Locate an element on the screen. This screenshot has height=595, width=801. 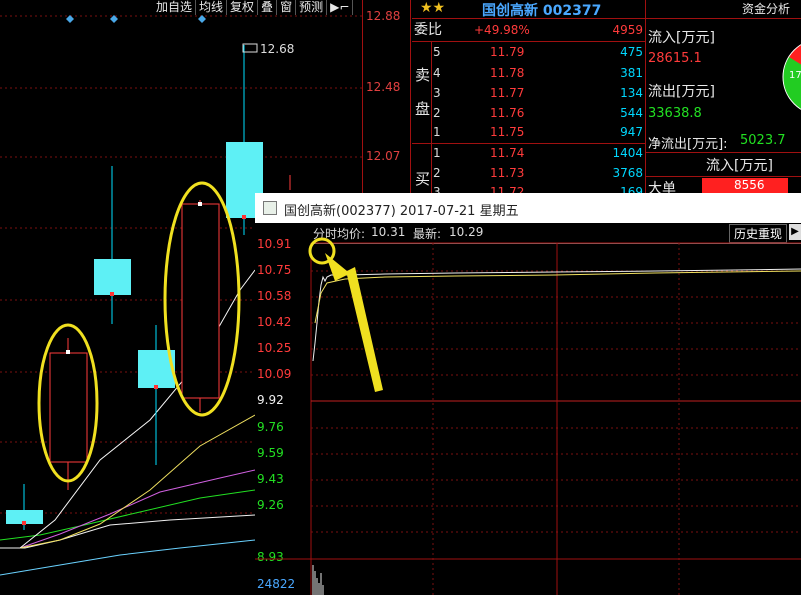
chart-toolbar: 加自选 均线 复权 叠 窗 预测 ▶⌐ is located at coordinates (253, 7).